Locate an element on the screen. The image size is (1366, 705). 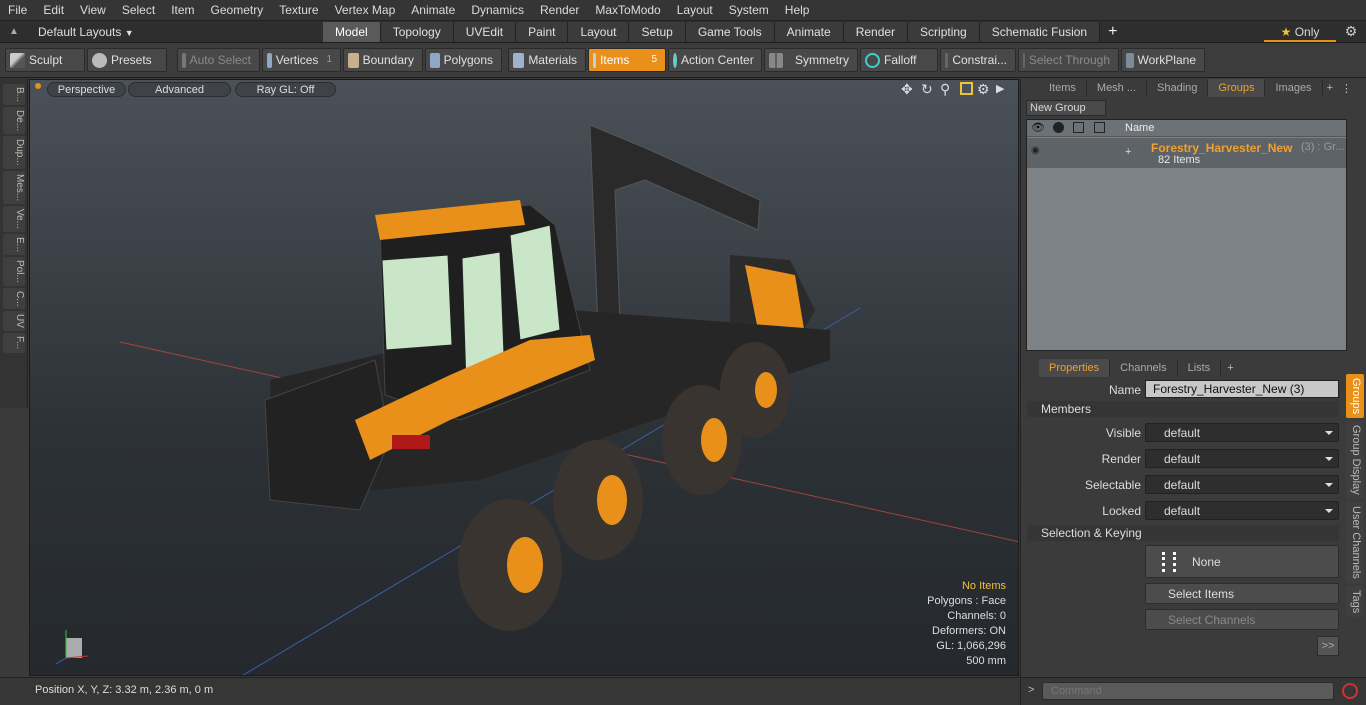
selection-keying-header: Selection & Keying is located at coordinates (1183, 533).